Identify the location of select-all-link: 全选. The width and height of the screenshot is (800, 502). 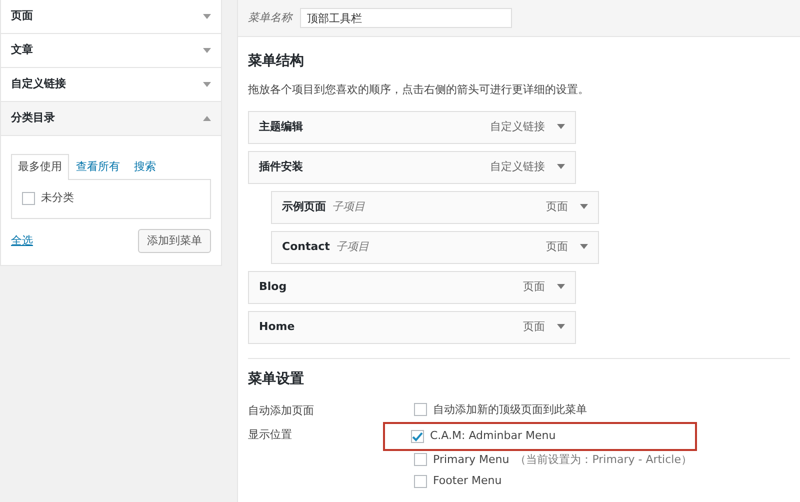
(22, 240).